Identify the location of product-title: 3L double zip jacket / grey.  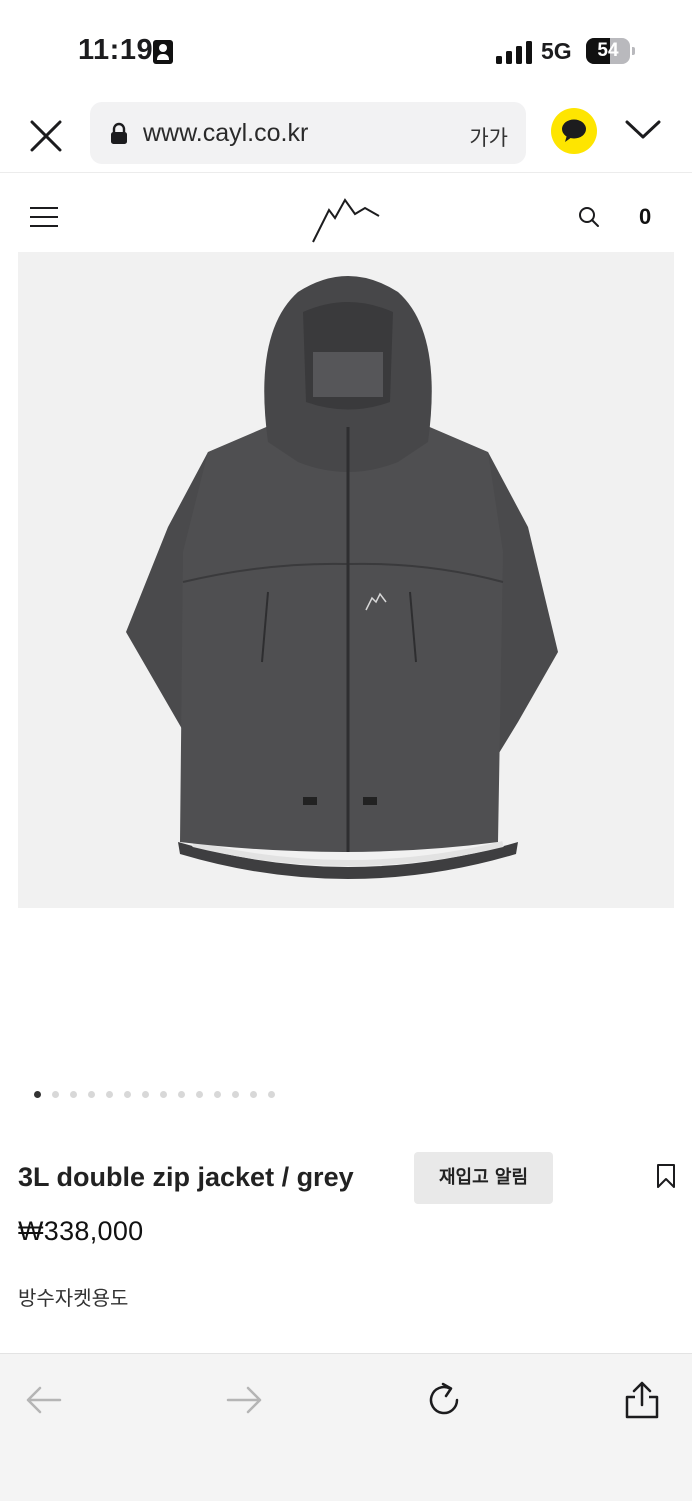
(186, 1177).